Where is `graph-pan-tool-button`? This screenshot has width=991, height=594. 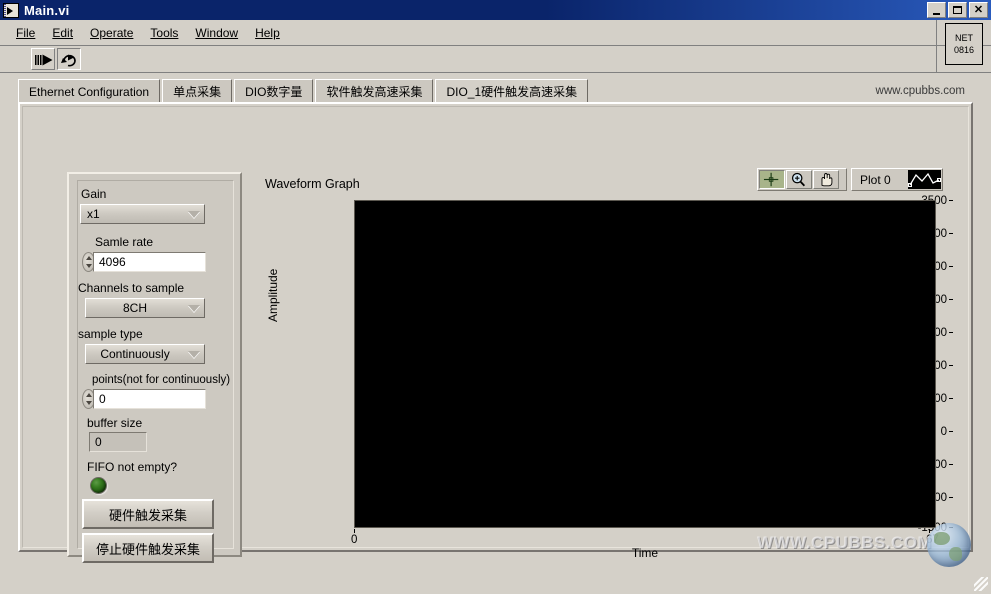 graph-pan-tool-button is located at coordinates (826, 179).